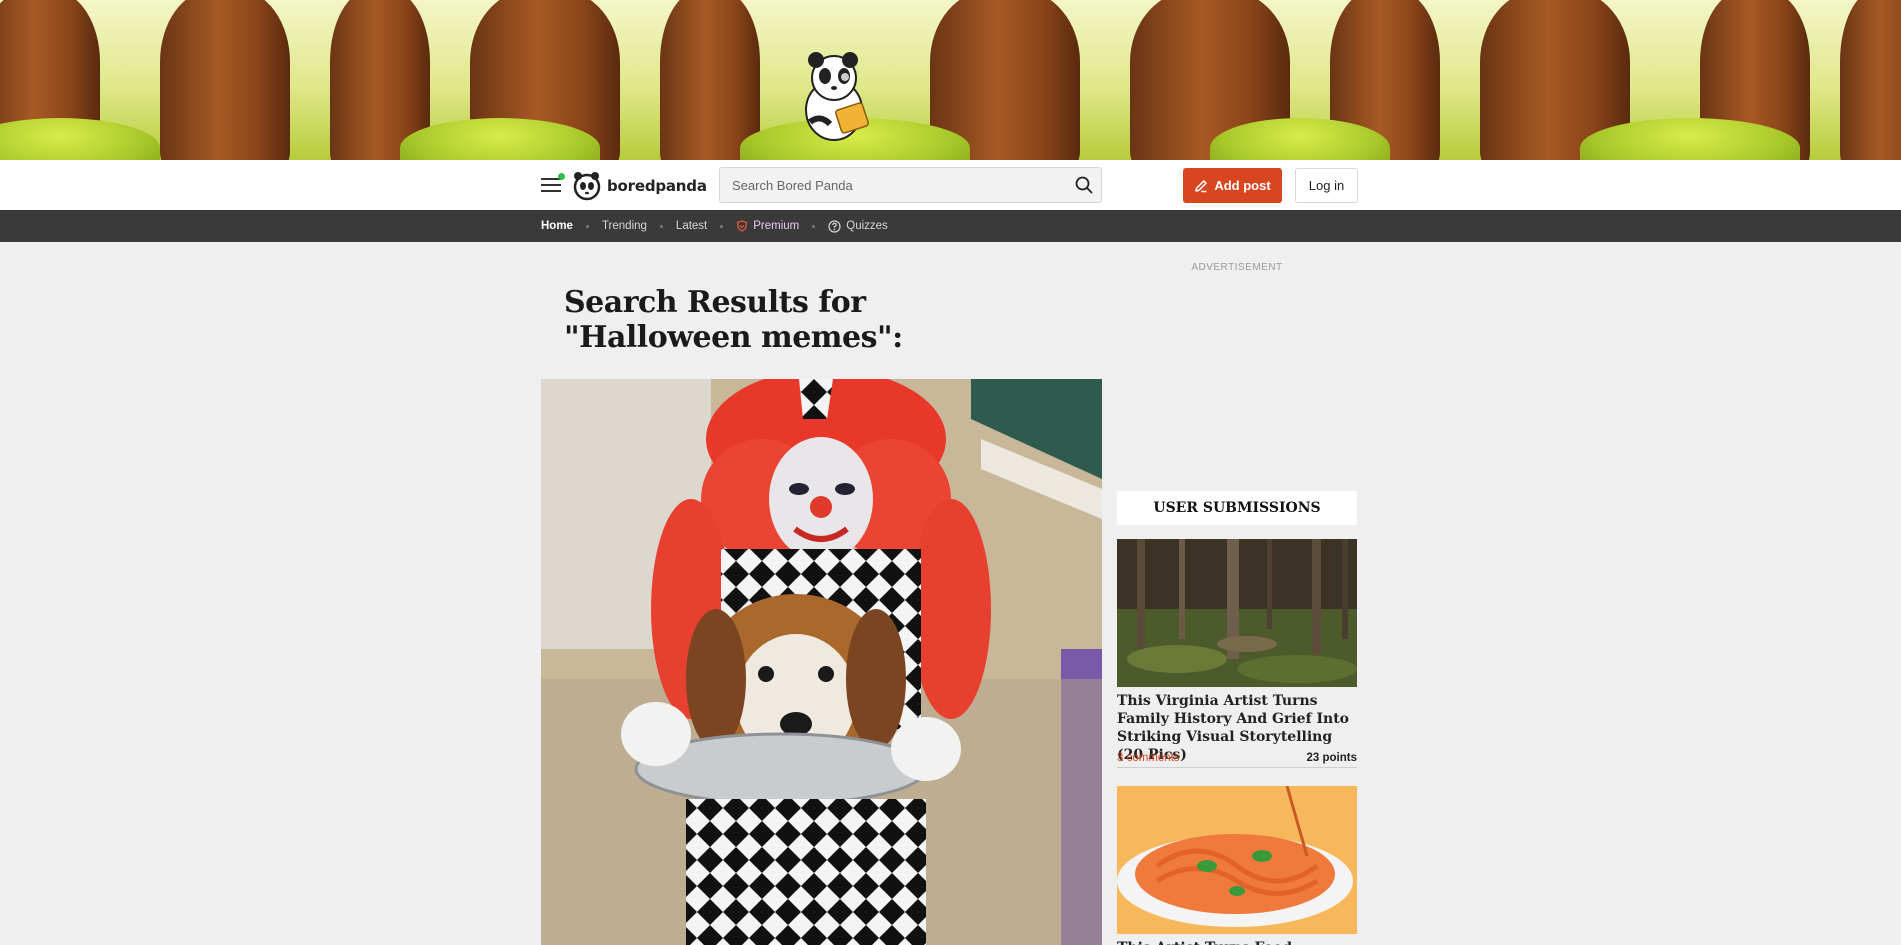  I want to click on nav-trending: Trending, so click(624, 226).